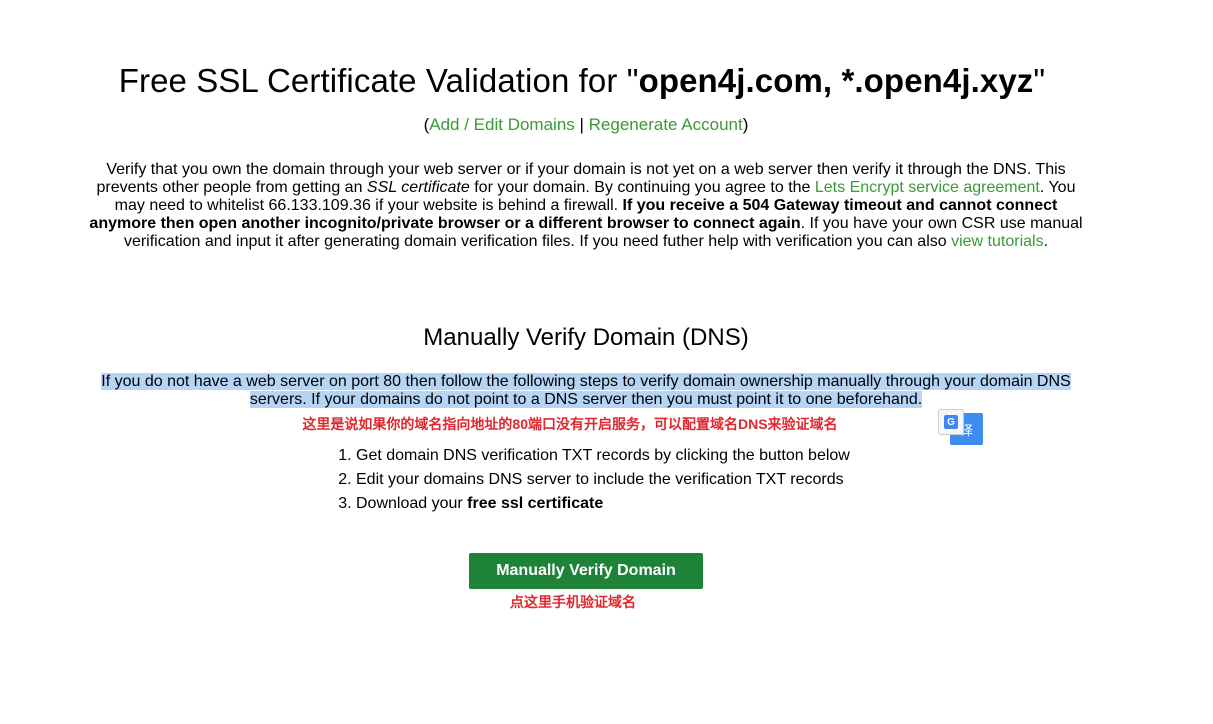 The image size is (1213, 724). I want to click on google-translate-icon: G, so click(951, 422).